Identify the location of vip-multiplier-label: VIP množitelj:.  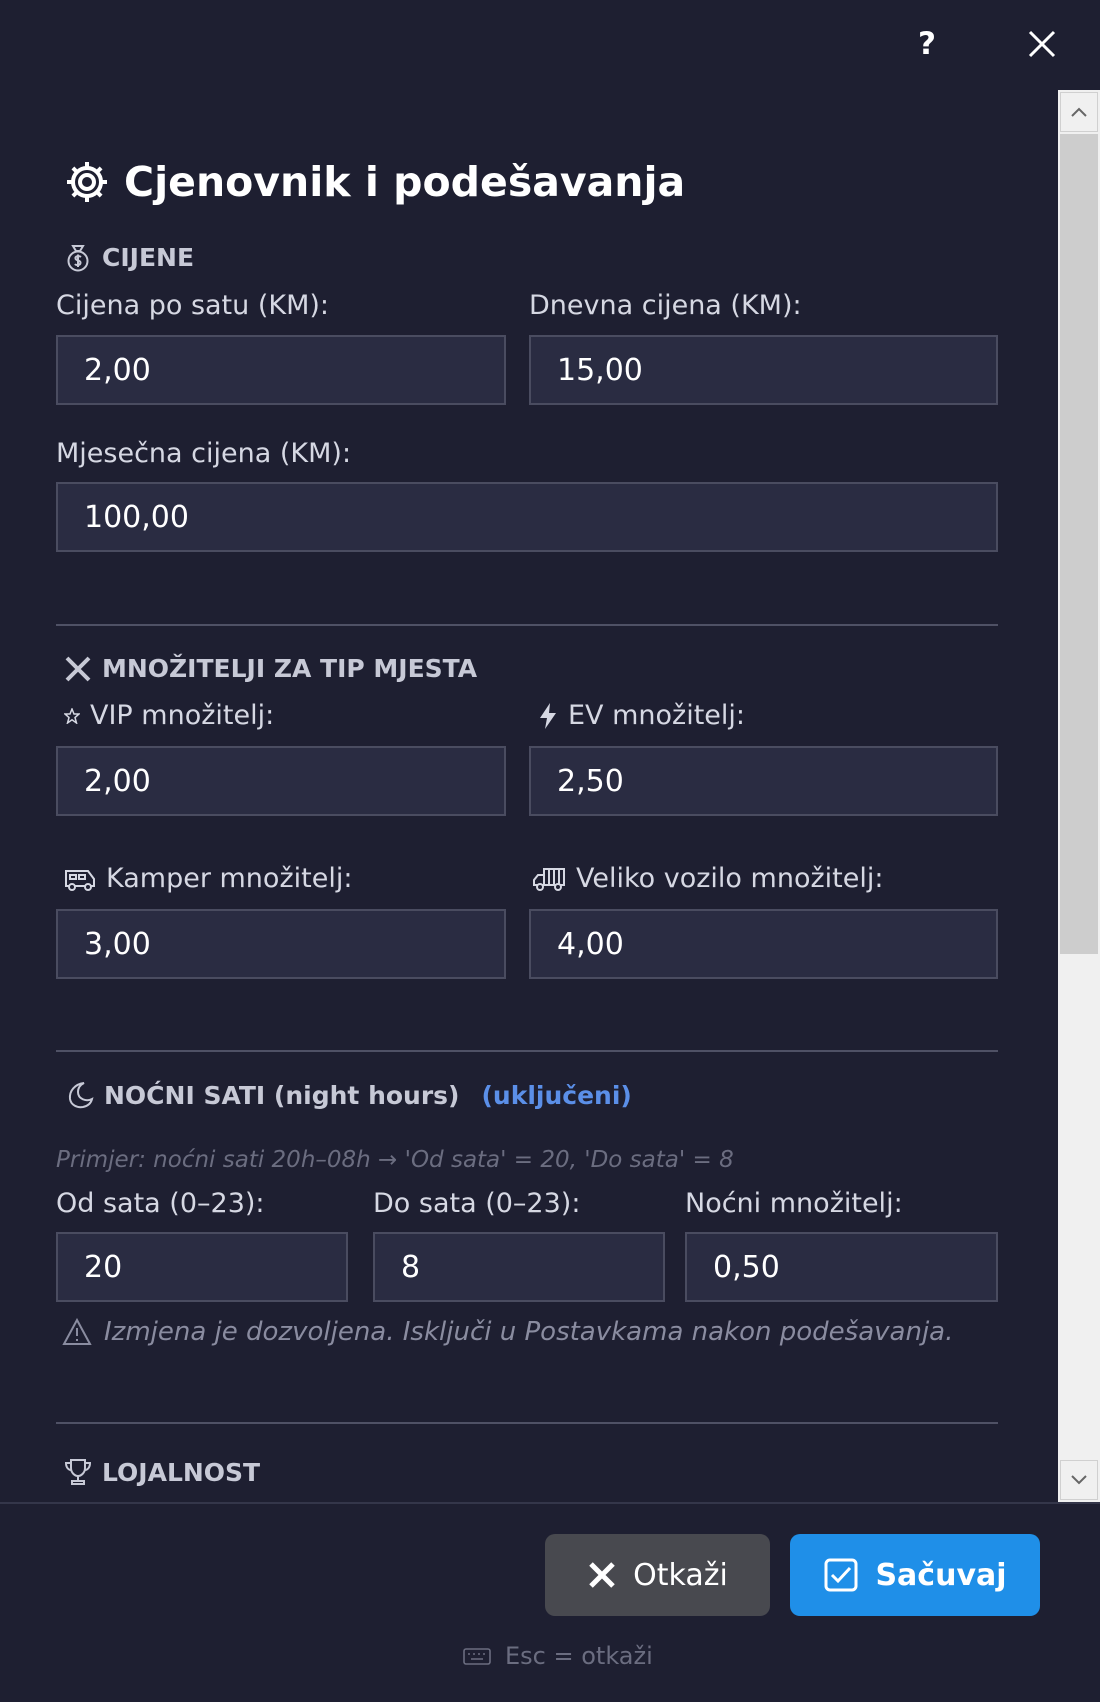
(169, 715).